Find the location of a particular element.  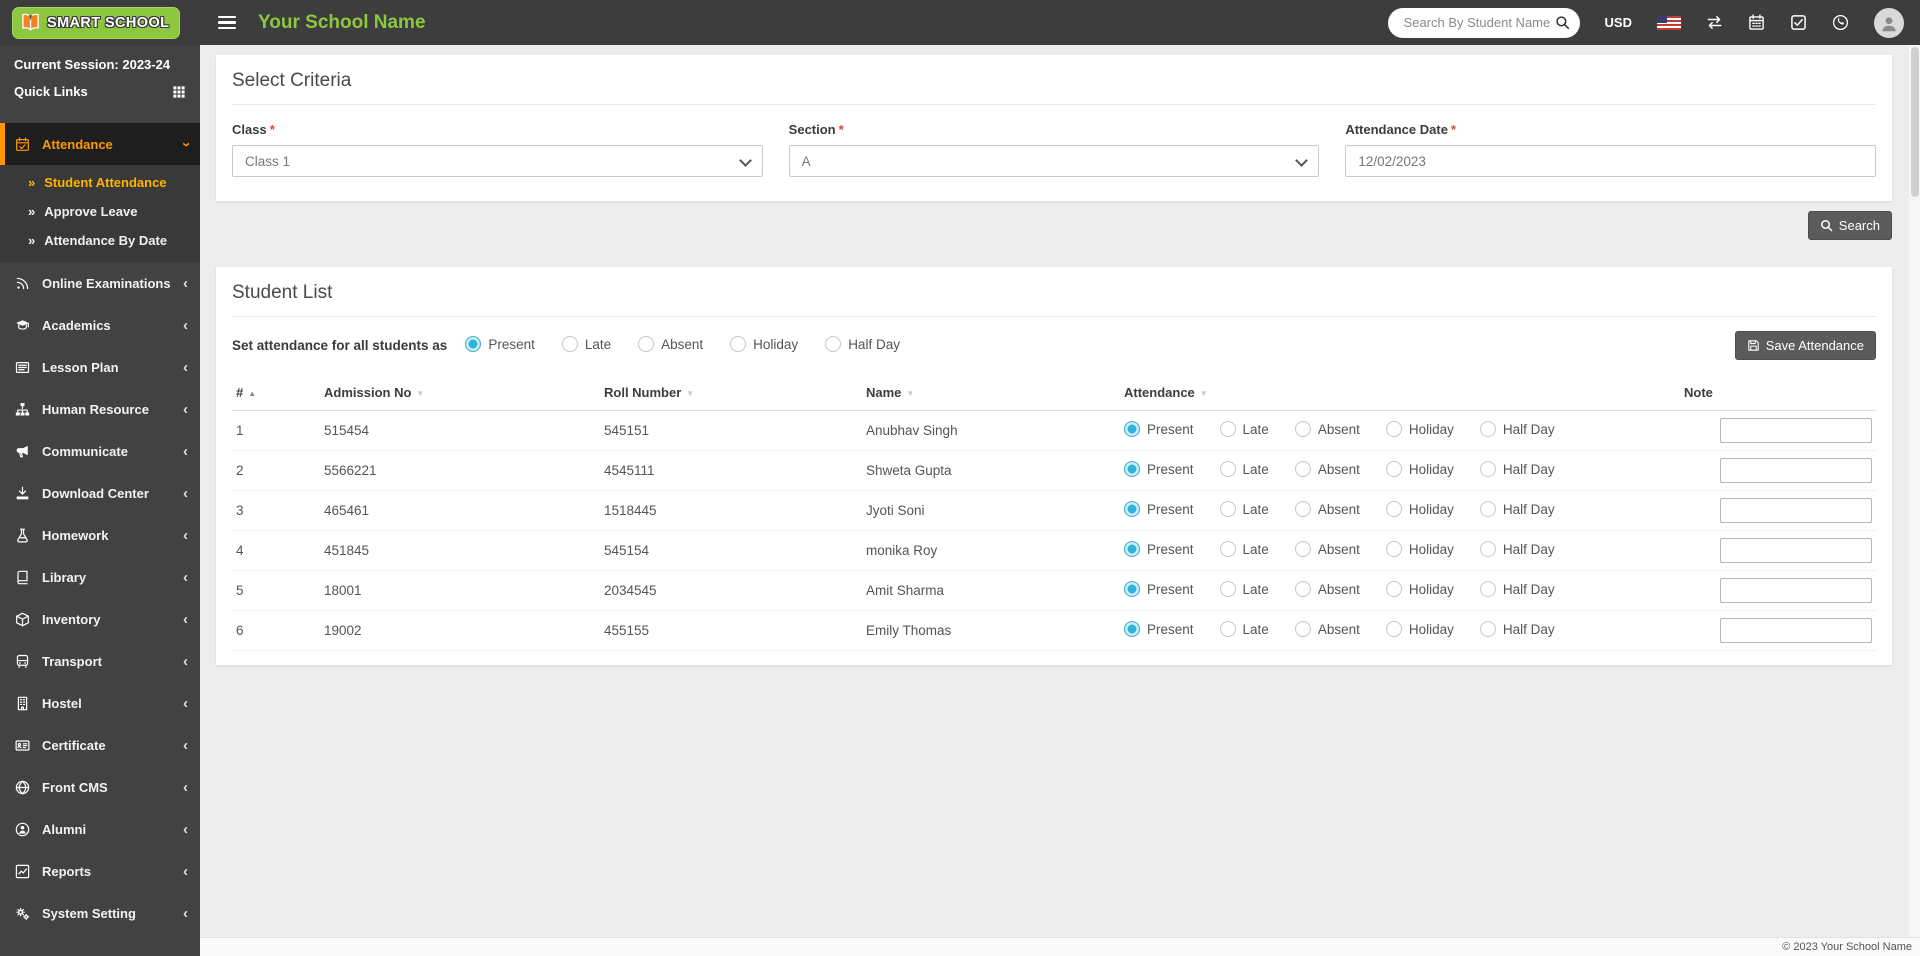

att-0-radio-half-day is located at coordinates (1487, 429).